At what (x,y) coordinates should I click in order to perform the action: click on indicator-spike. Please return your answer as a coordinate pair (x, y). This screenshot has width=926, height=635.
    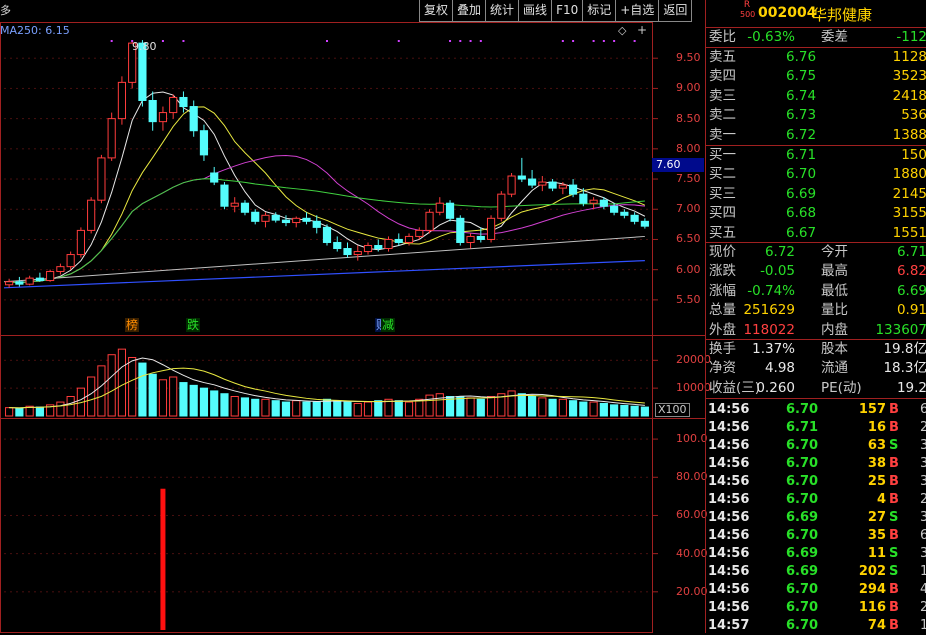
    Looking at the image, I should click on (163, 559).